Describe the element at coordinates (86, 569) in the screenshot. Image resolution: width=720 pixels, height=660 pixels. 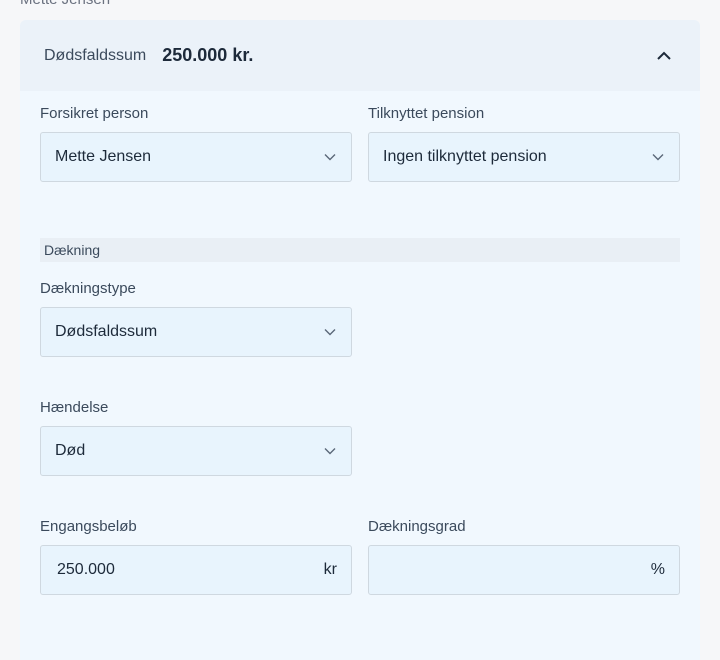
I see `lump-sum-value: 250.000` at that location.